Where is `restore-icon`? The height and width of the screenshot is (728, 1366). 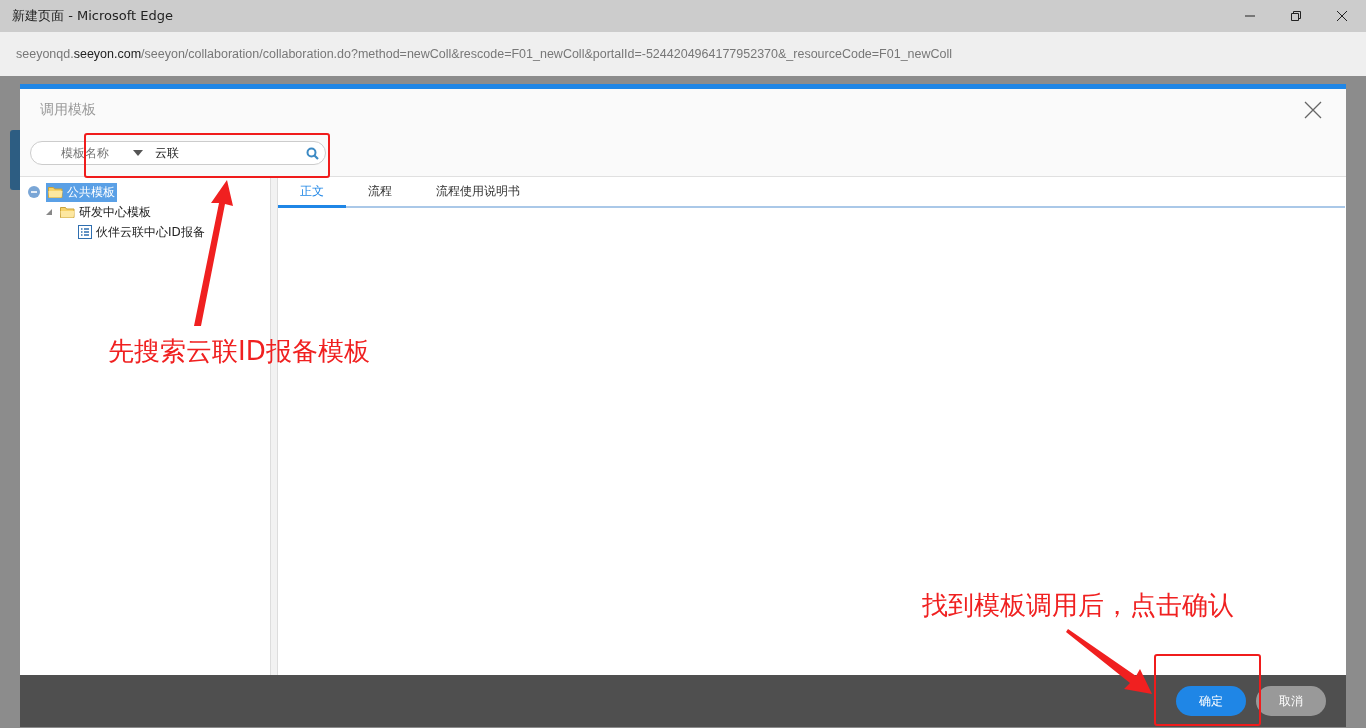 restore-icon is located at coordinates (1296, 16).